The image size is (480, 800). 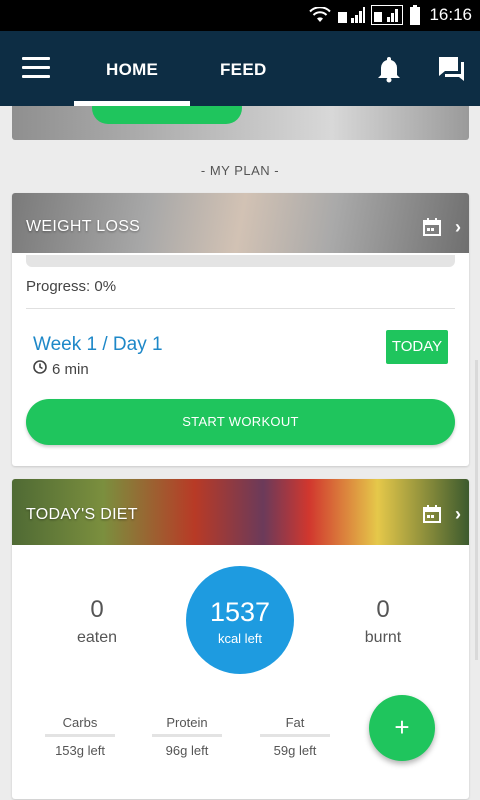 What do you see at coordinates (383, 609) in the screenshot?
I see `burnt-value: 0` at bounding box center [383, 609].